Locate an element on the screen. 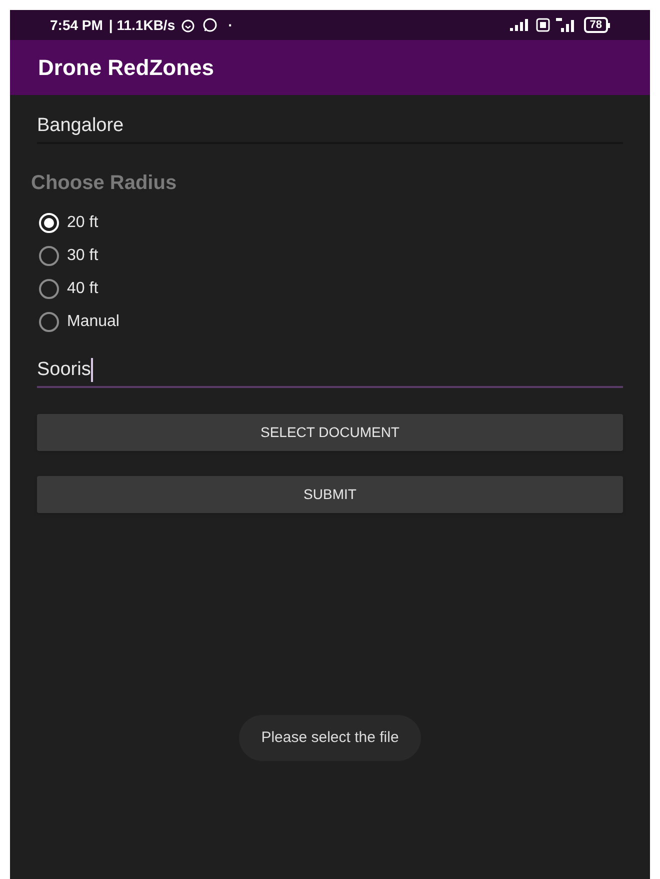  text-cursor is located at coordinates (91, 370).